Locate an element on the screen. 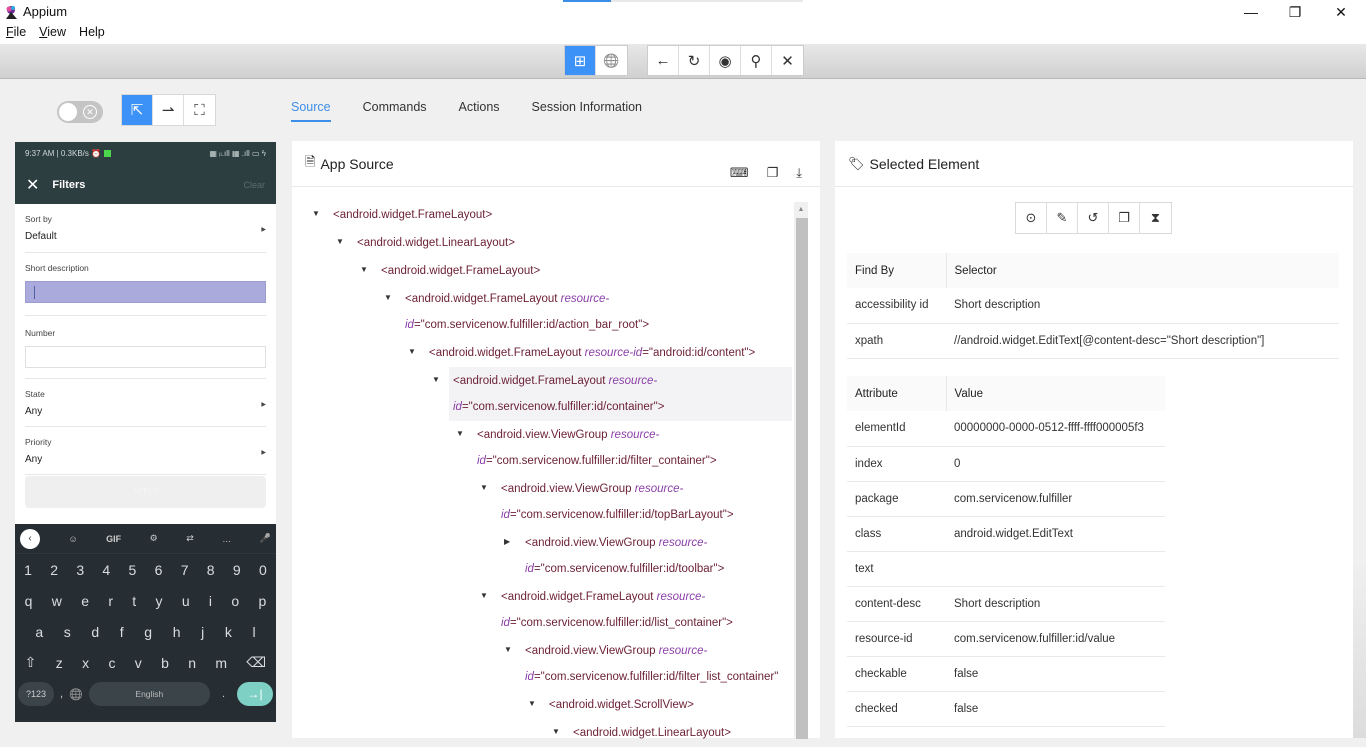 The image size is (1366, 747). timing-button: ⧗ is located at coordinates (1155, 218).